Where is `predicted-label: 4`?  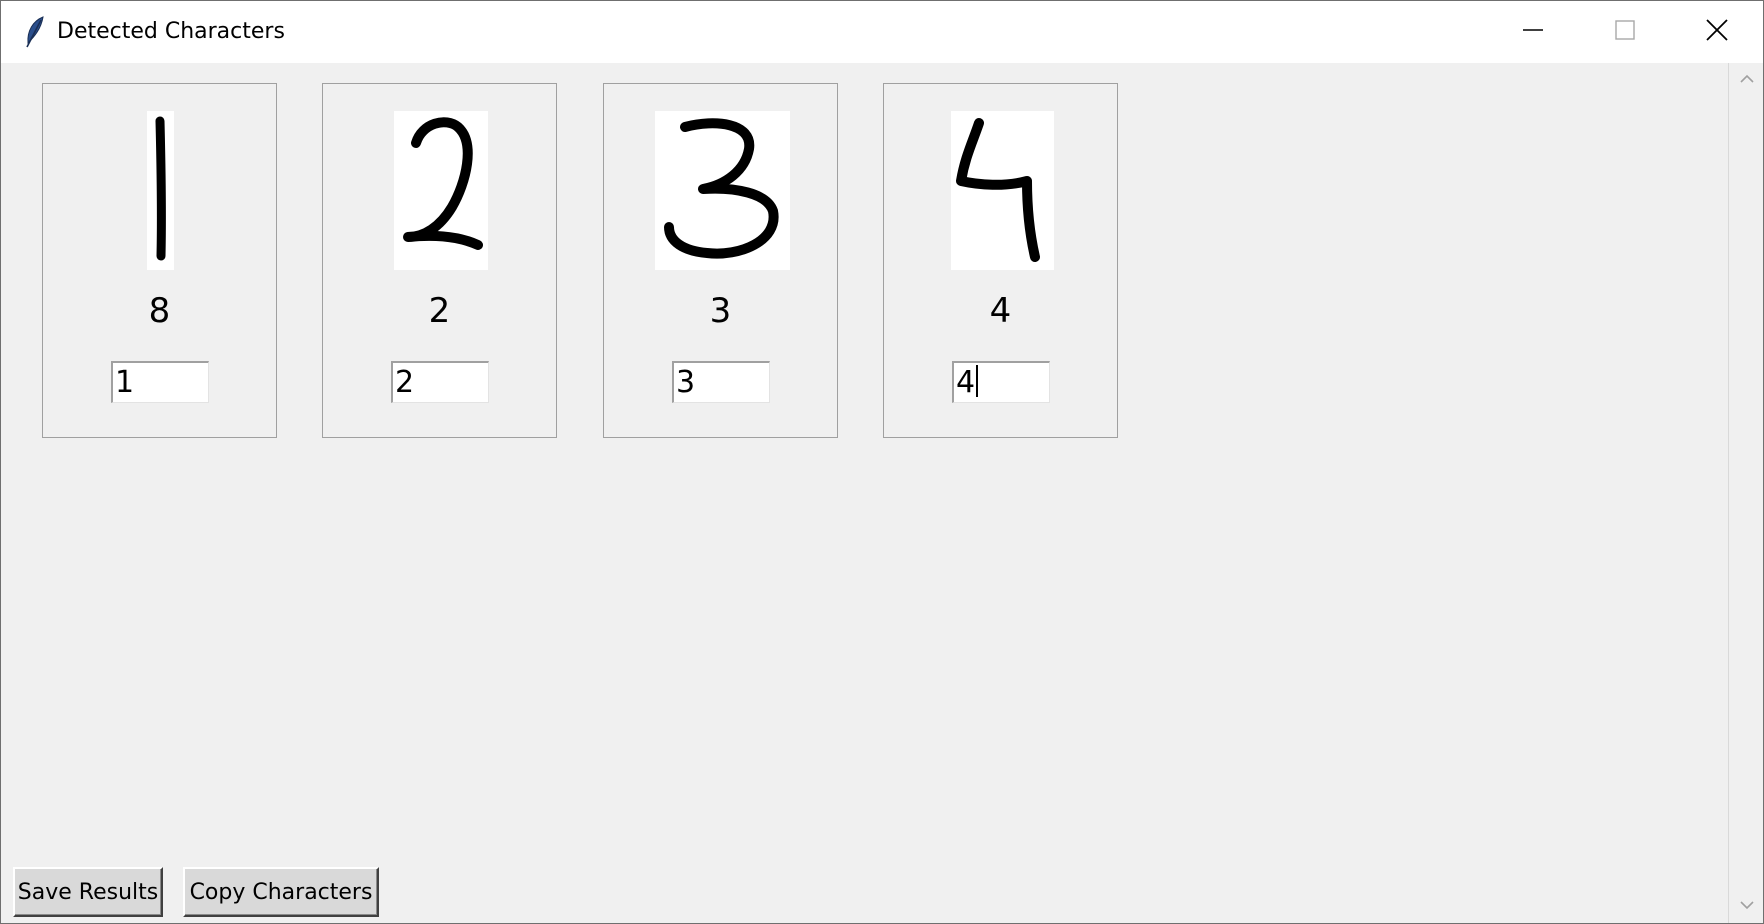 predicted-label: 4 is located at coordinates (1000, 311).